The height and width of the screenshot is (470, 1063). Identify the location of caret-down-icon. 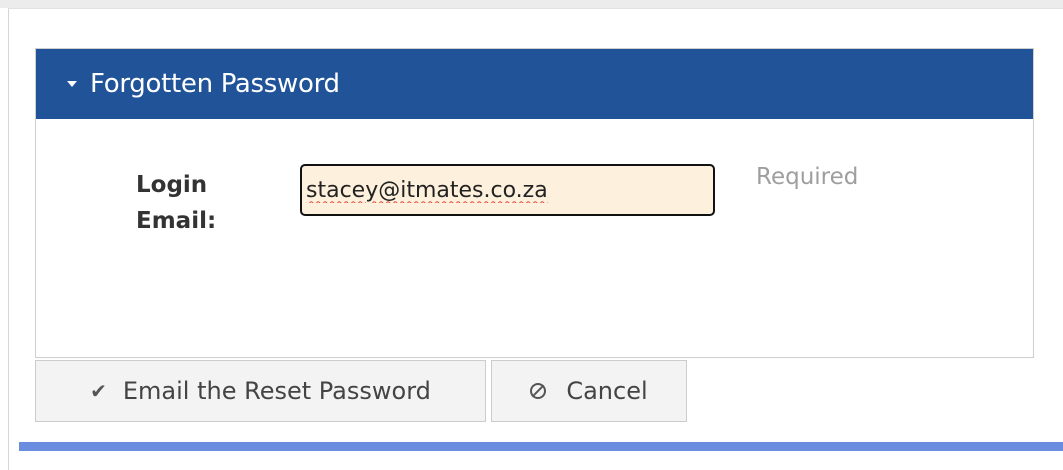
(72, 84).